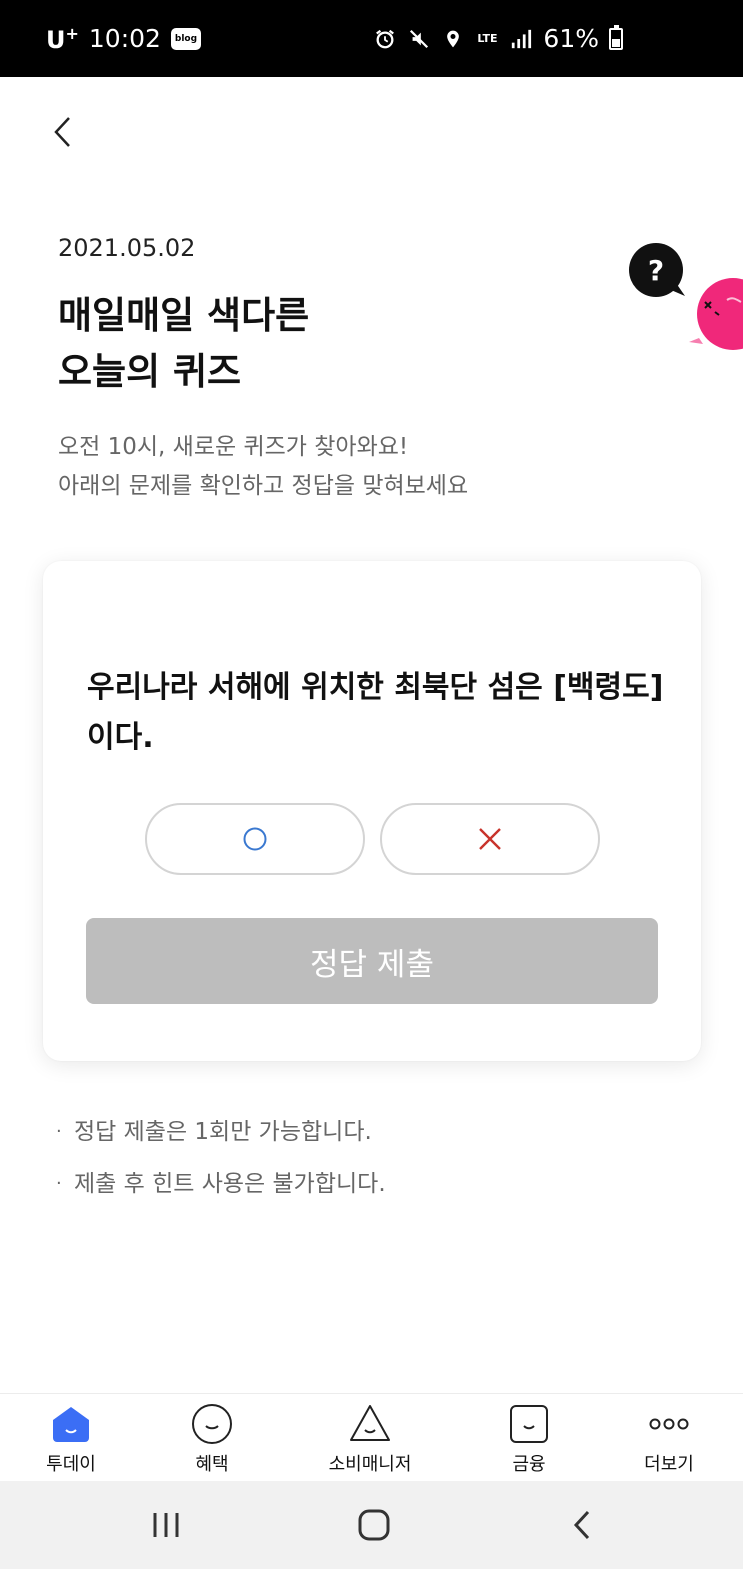 This screenshot has width=743, height=1569. I want to click on tab-label: 투데이, so click(71, 1464).